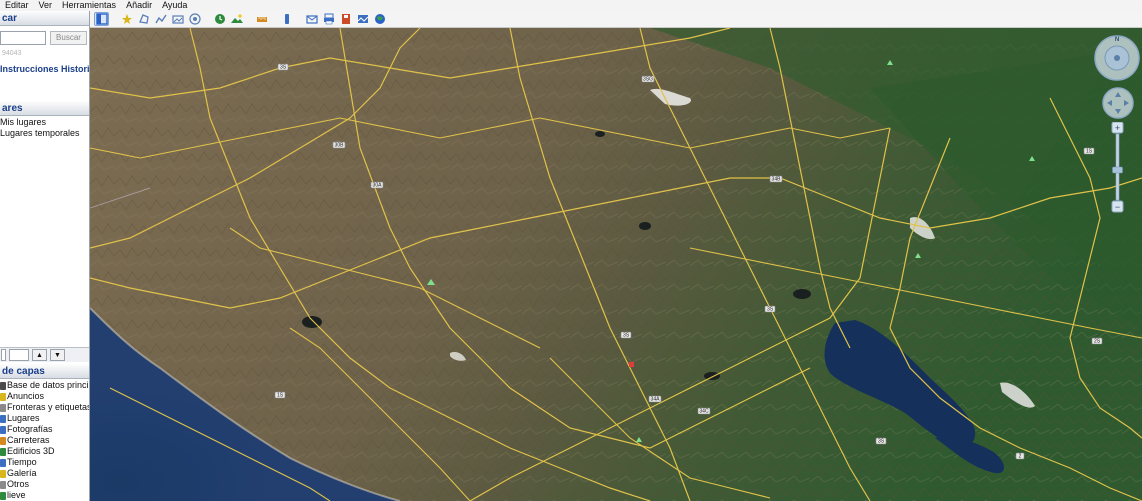 This screenshot has width=1142, height=501. I want to click on image-overlay-icon, so click(177, 19).